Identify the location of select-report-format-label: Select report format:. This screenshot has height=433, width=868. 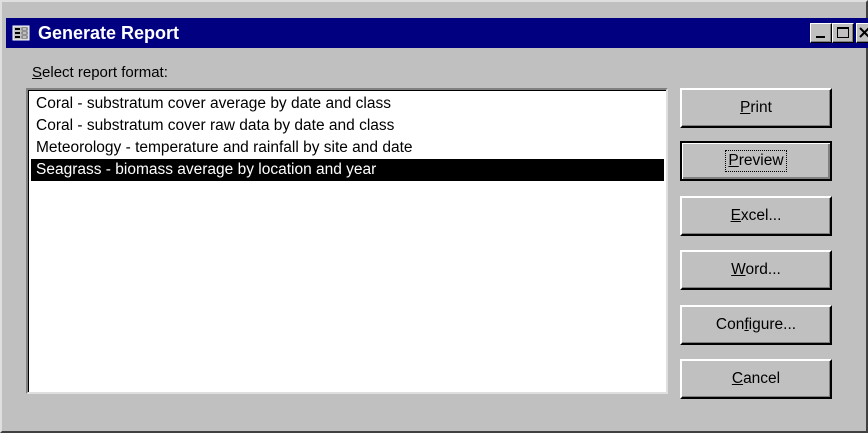
(100, 72).